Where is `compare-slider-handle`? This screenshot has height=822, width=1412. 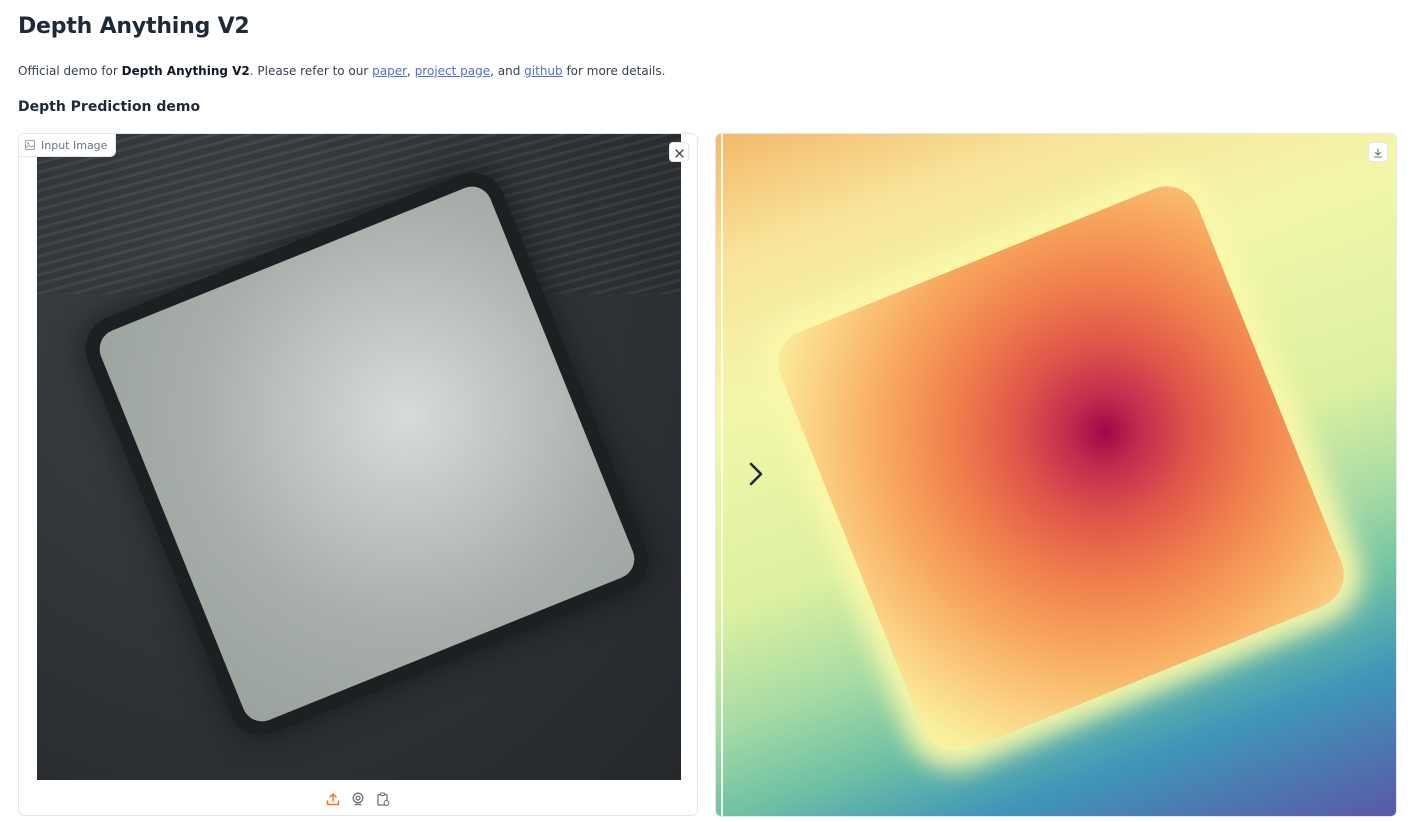
compare-slider-handle is located at coordinates (756, 476).